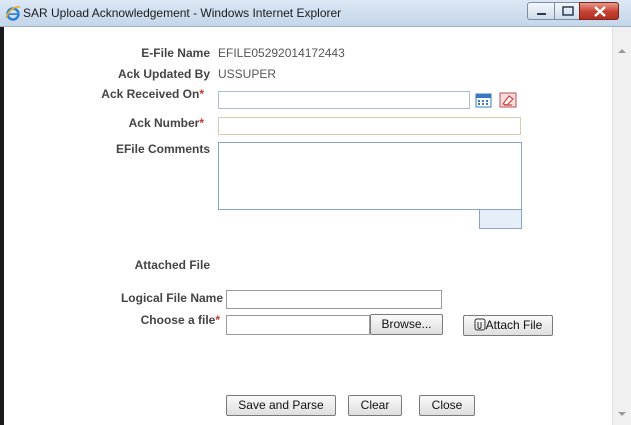 Image resolution: width=631 pixels, height=425 pixels. What do you see at coordinates (281, 405) in the screenshot?
I see `save-and-parse-button: Save and Parse` at bounding box center [281, 405].